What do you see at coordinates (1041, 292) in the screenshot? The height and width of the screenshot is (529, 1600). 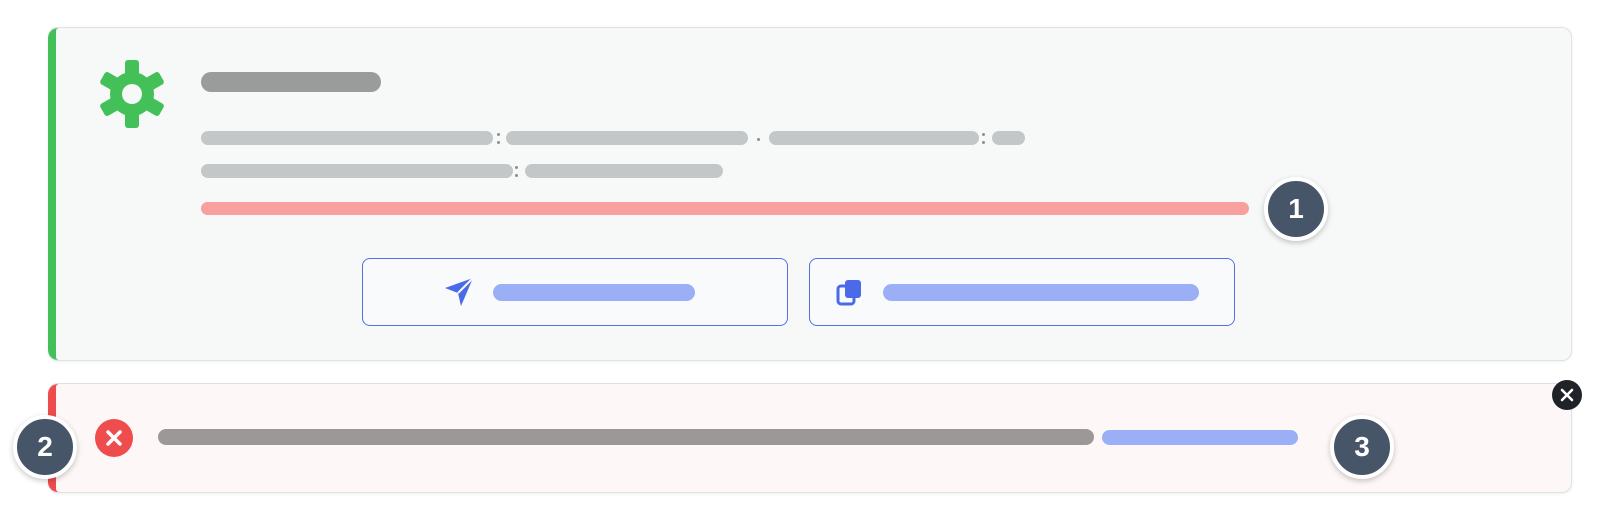 I see `copy-button-label` at bounding box center [1041, 292].